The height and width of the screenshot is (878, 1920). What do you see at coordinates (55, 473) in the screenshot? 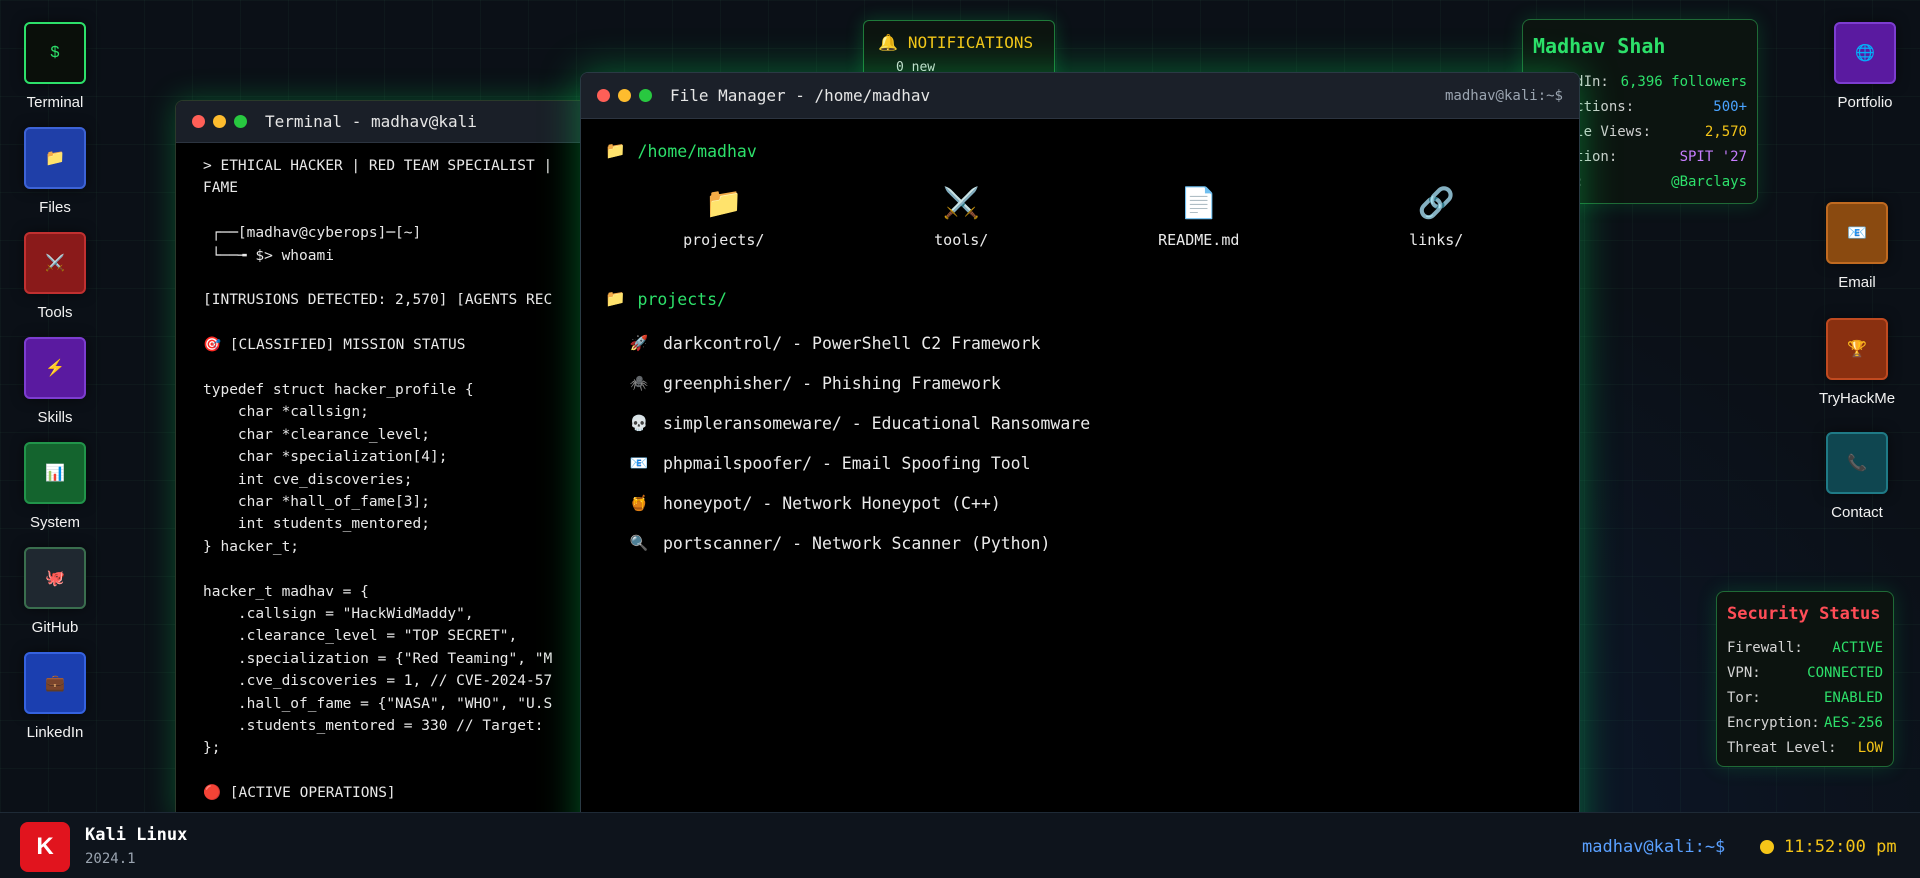
I see `chart-icon: 📊` at bounding box center [55, 473].